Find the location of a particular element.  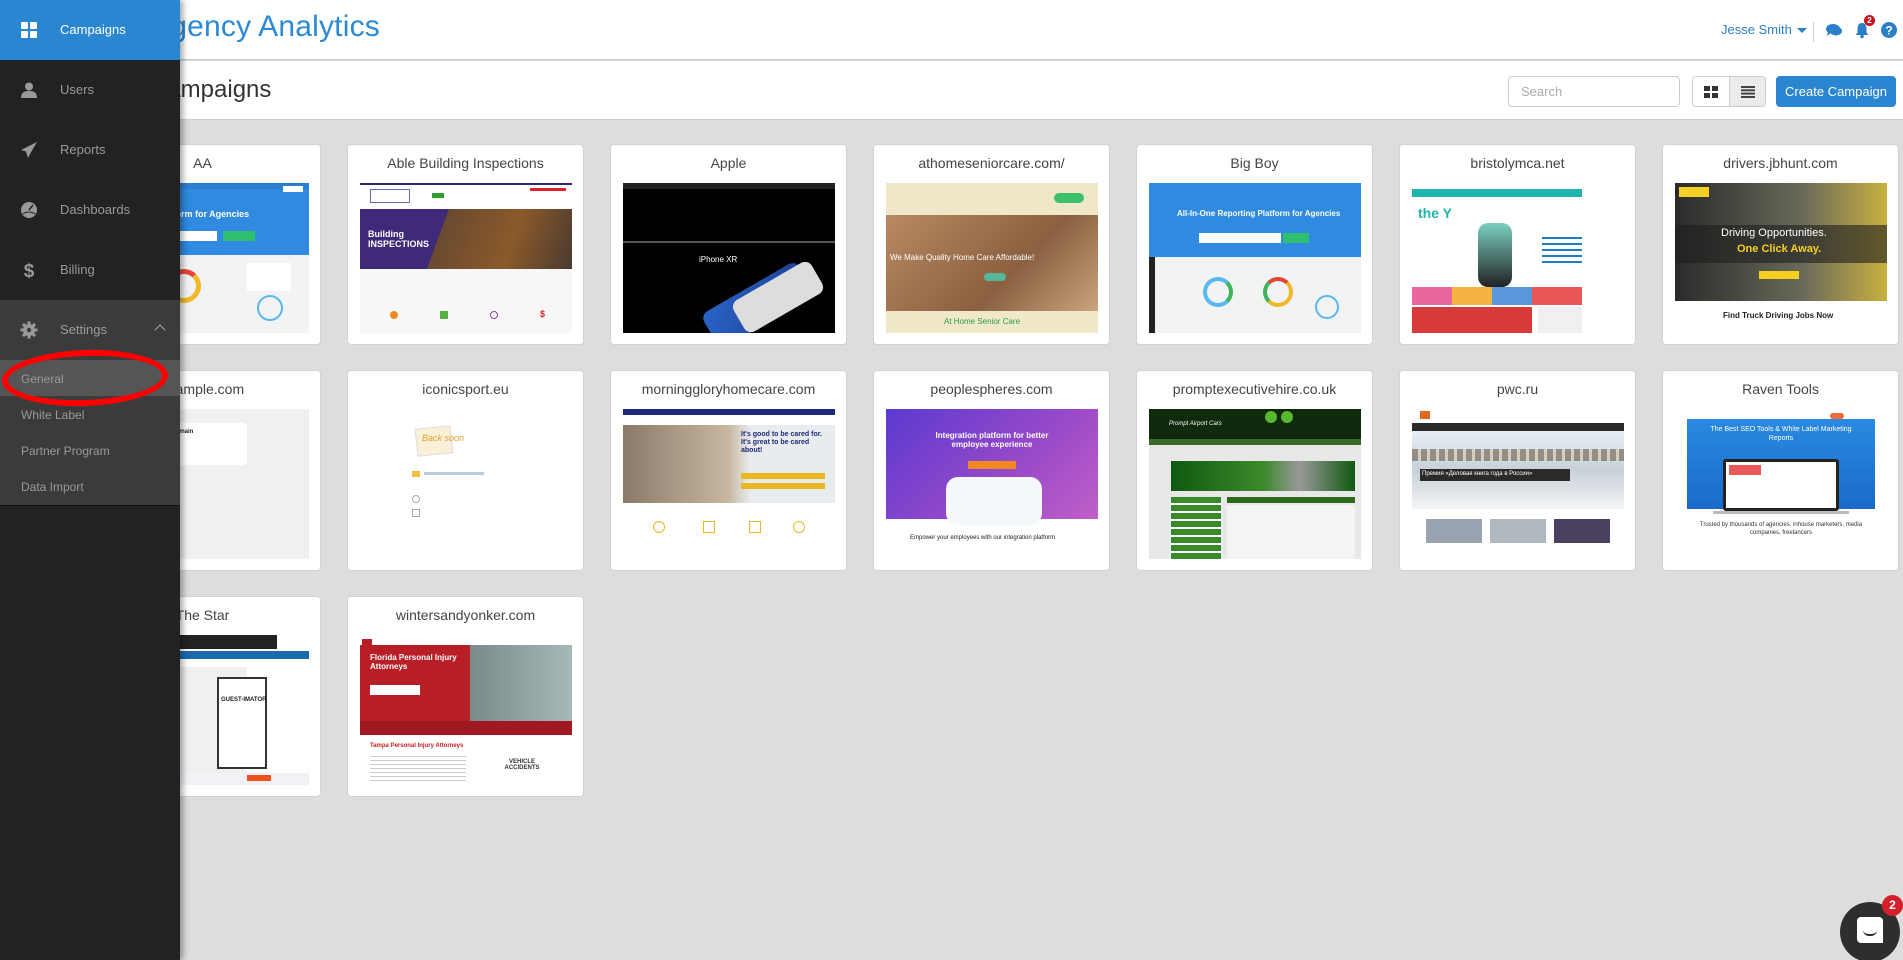

thumbnail-headline: Building INSPECTIONS is located at coordinates (399, 239).